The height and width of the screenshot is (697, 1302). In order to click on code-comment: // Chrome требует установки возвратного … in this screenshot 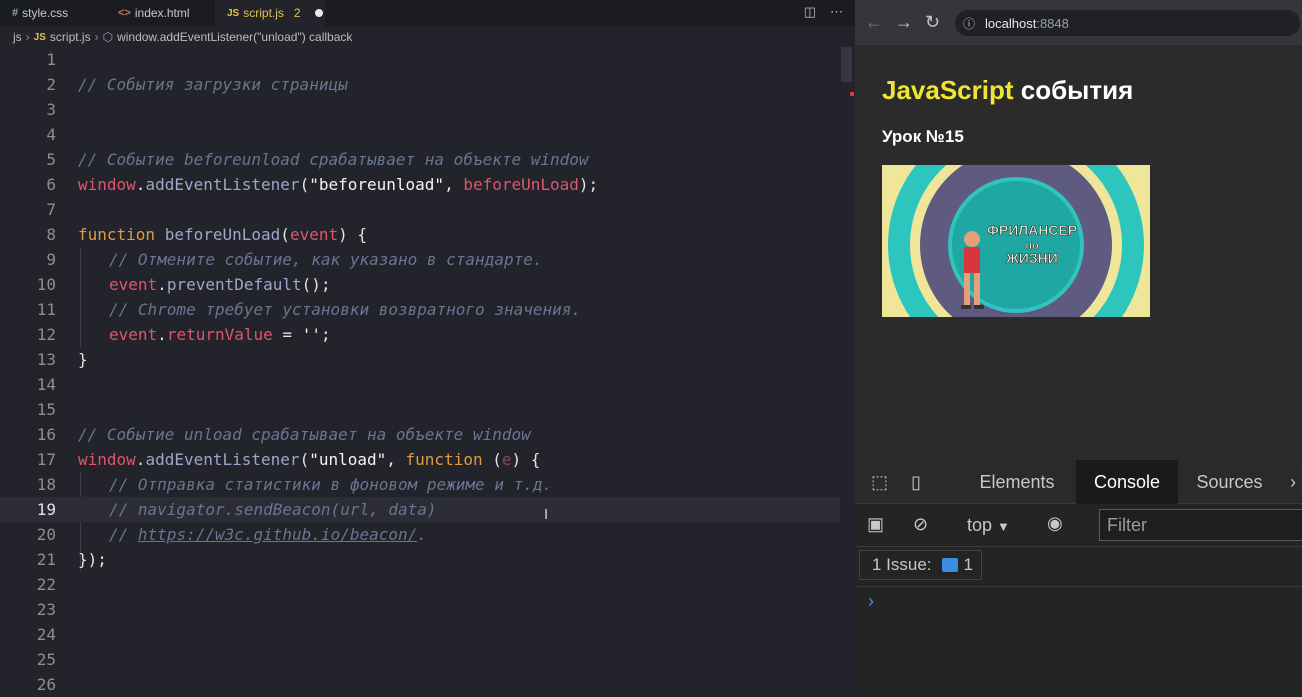, I will do `click(345, 309)`.